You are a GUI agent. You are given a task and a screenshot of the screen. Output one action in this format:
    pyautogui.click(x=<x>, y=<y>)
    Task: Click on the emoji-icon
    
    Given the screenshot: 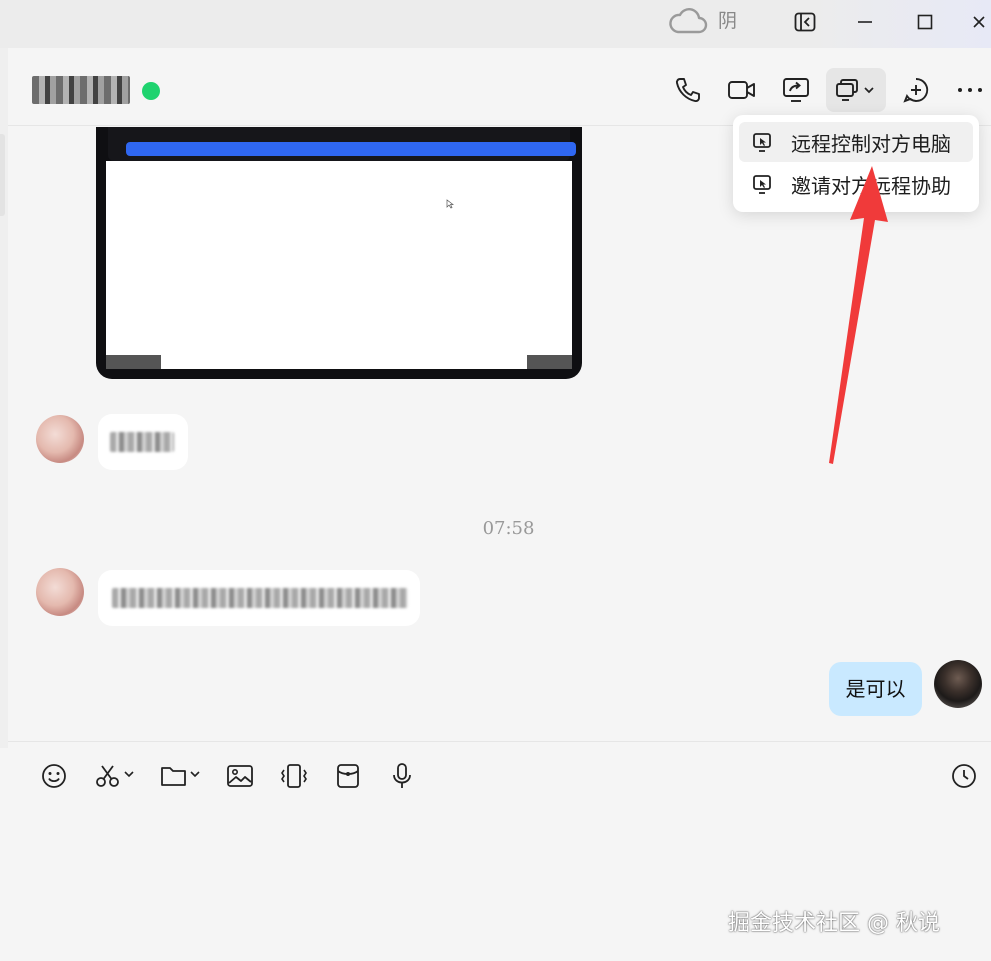 What is the action you would take?
    pyautogui.click(x=54, y=776)
    